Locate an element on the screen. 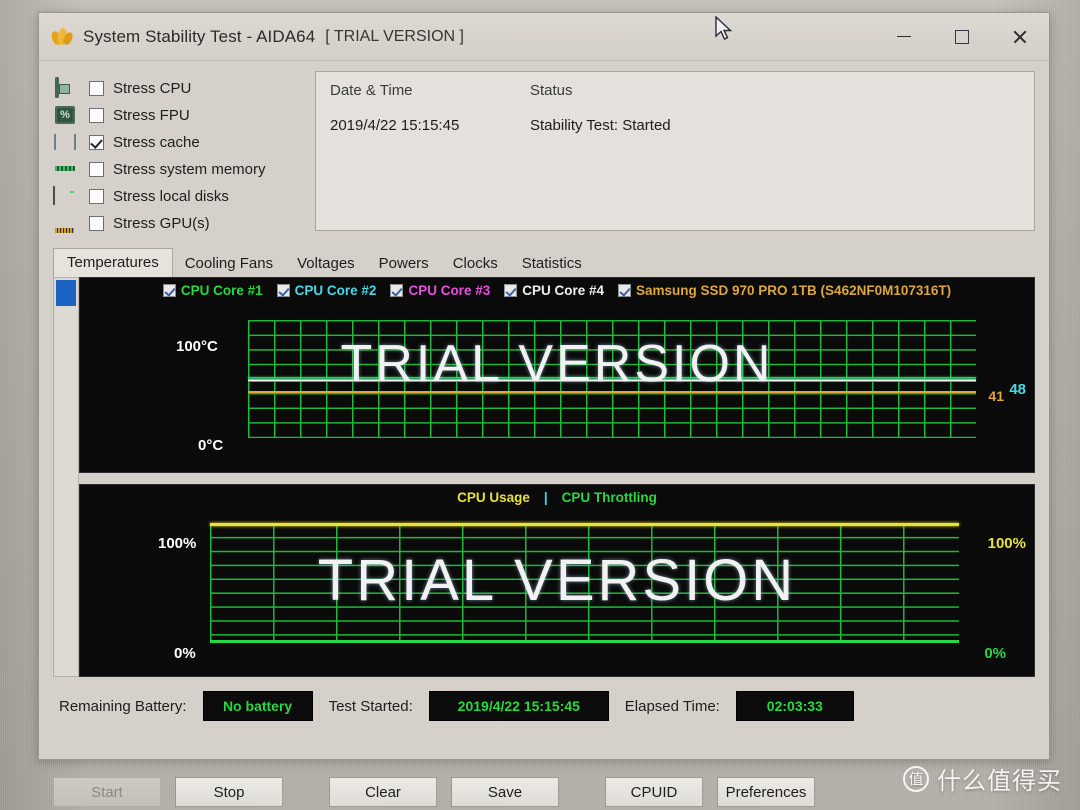 Image resolution: width=1080 pixels, height=810 pixels. temp-current-value-ssd: 41 is located at coordinates (996, 396).